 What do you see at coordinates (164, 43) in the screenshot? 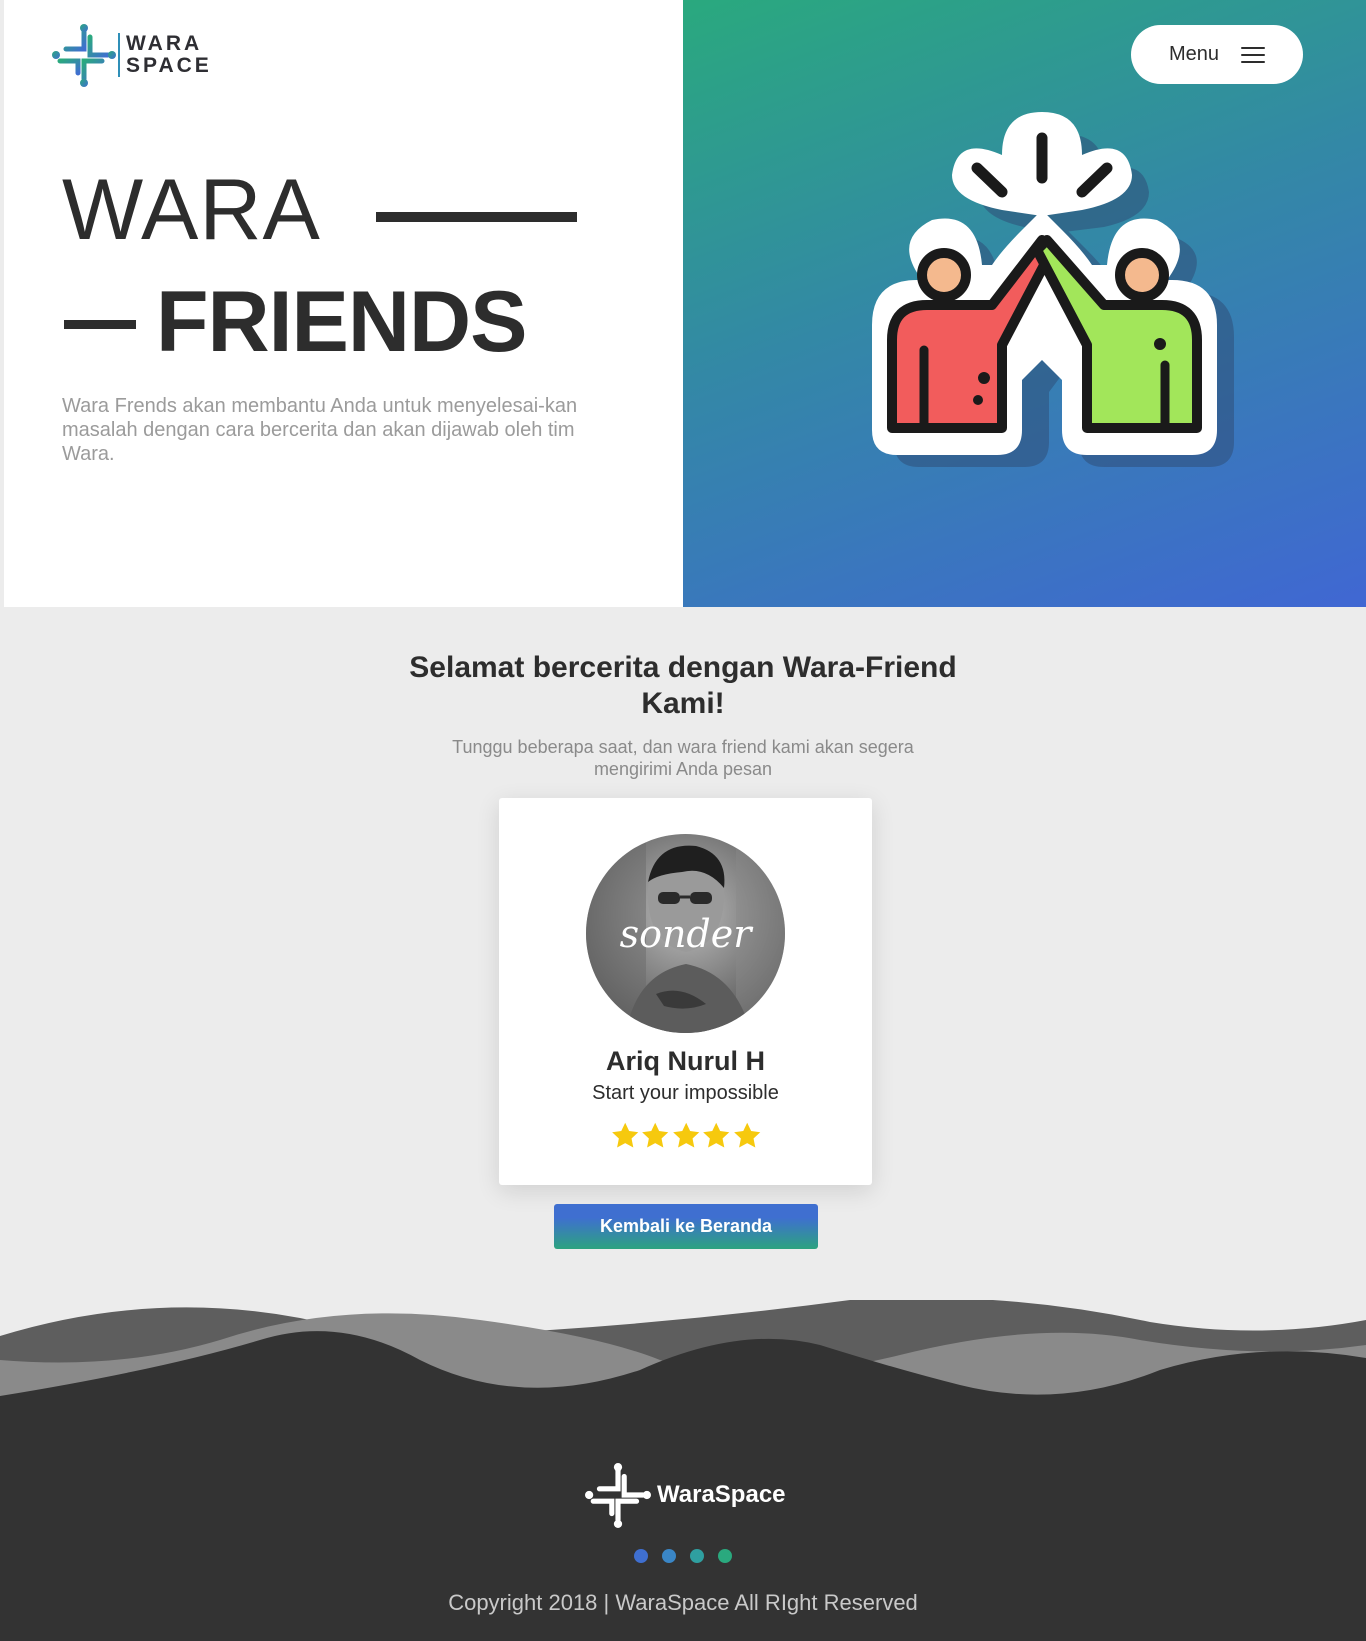
I see `logo-word-wara: WARA` at bounding box center [164, 43].